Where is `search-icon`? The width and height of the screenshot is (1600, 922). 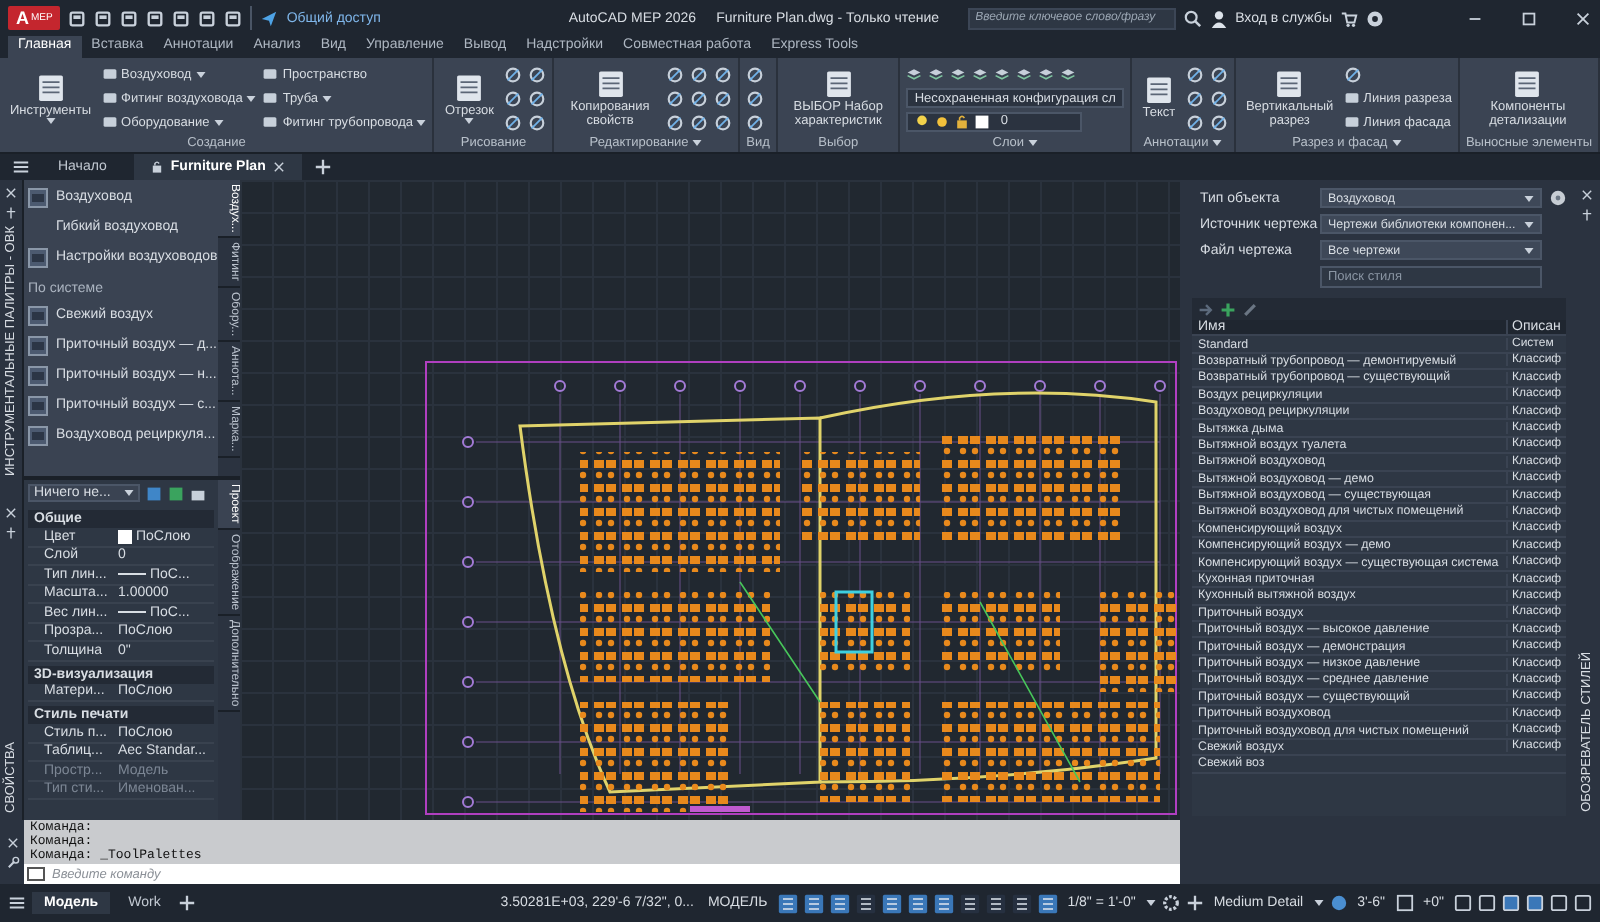 search-icon is located at coordinates (1192, 18).